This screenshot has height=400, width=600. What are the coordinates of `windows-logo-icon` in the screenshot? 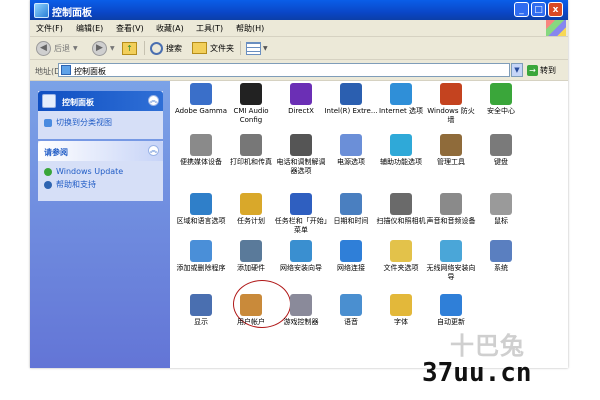 It's located at (556, 28).